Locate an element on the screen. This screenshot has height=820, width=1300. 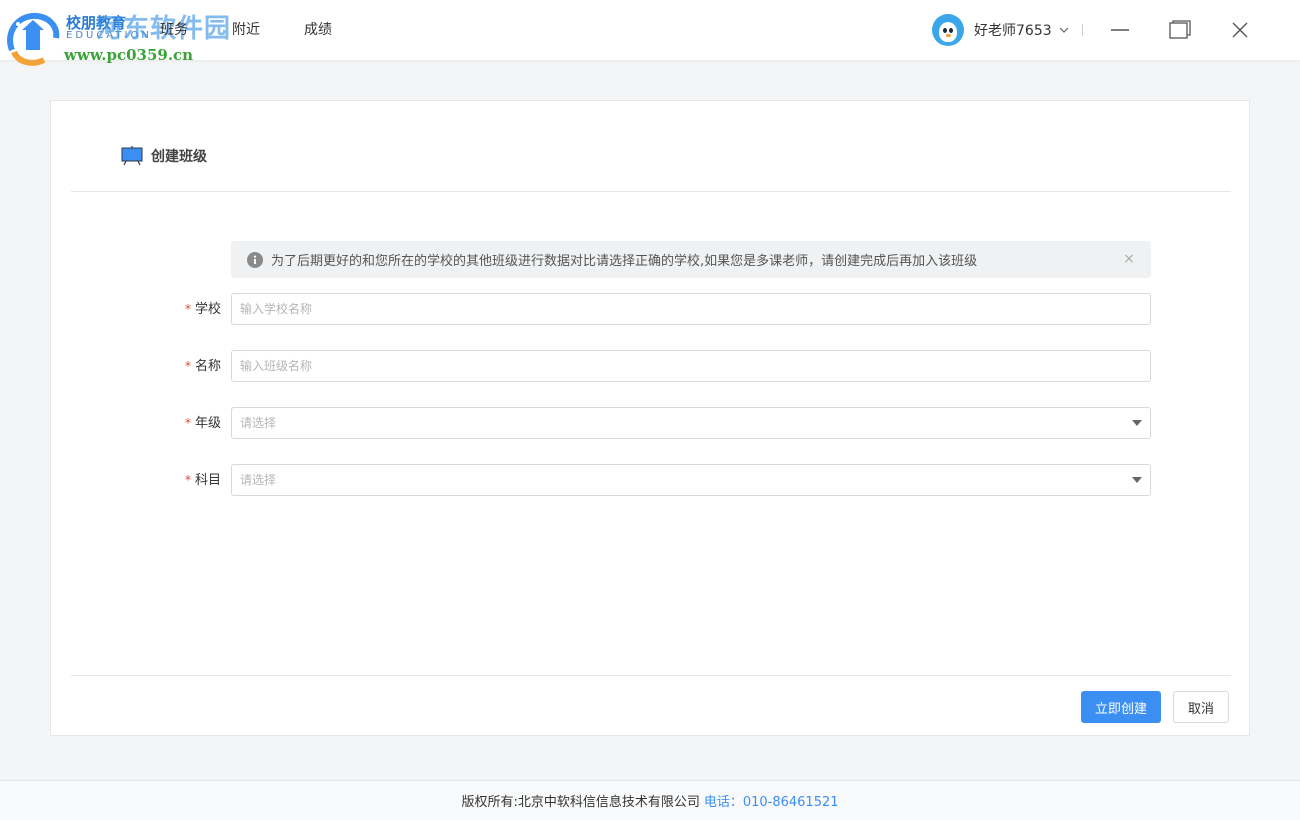
subject-select: 请选择 is located at coordinates (691, 480).